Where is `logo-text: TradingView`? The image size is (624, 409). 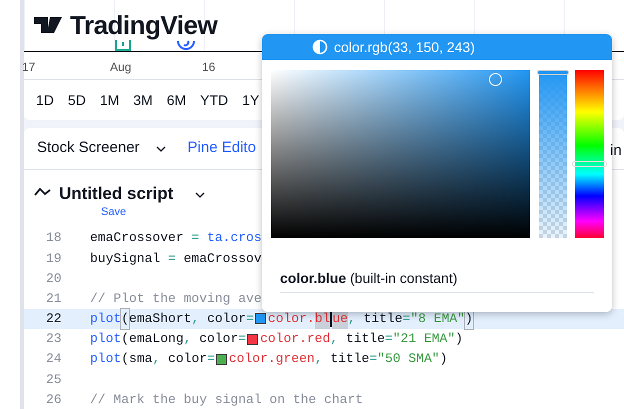
logo-text: TradingView is located at coordinates (144, 25).